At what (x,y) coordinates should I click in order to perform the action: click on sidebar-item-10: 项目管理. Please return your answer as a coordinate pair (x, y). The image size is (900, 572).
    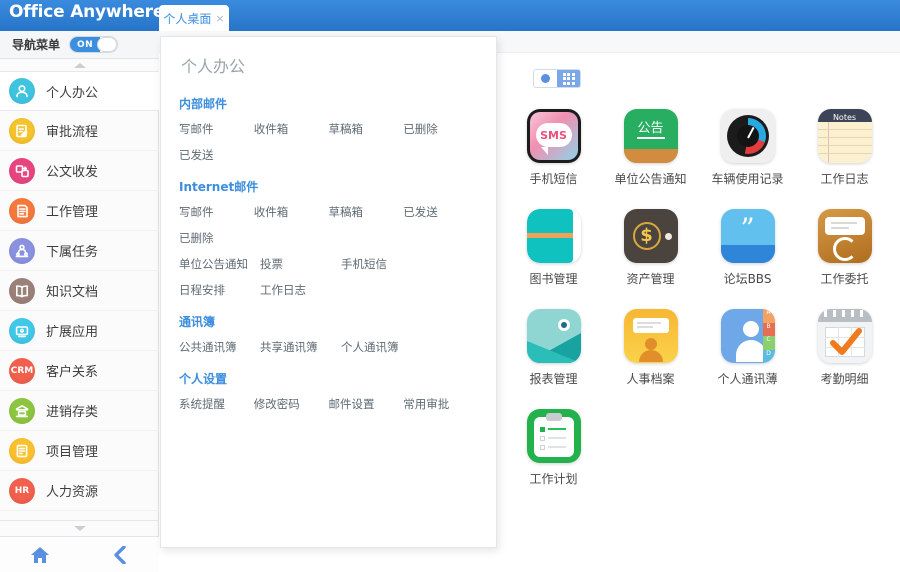
    Looking at the image, I should click on (79, 451).